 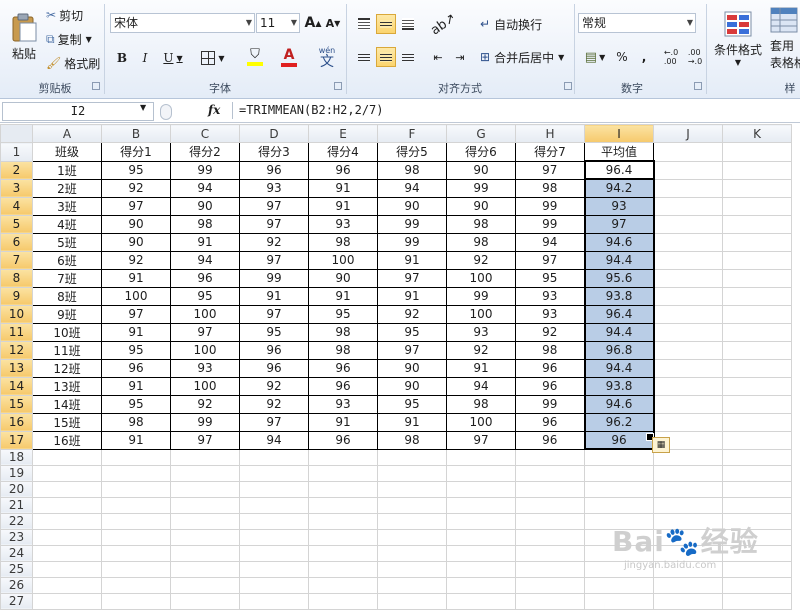 I want to click on number-launcher-icon, so click(x=698, y=86).